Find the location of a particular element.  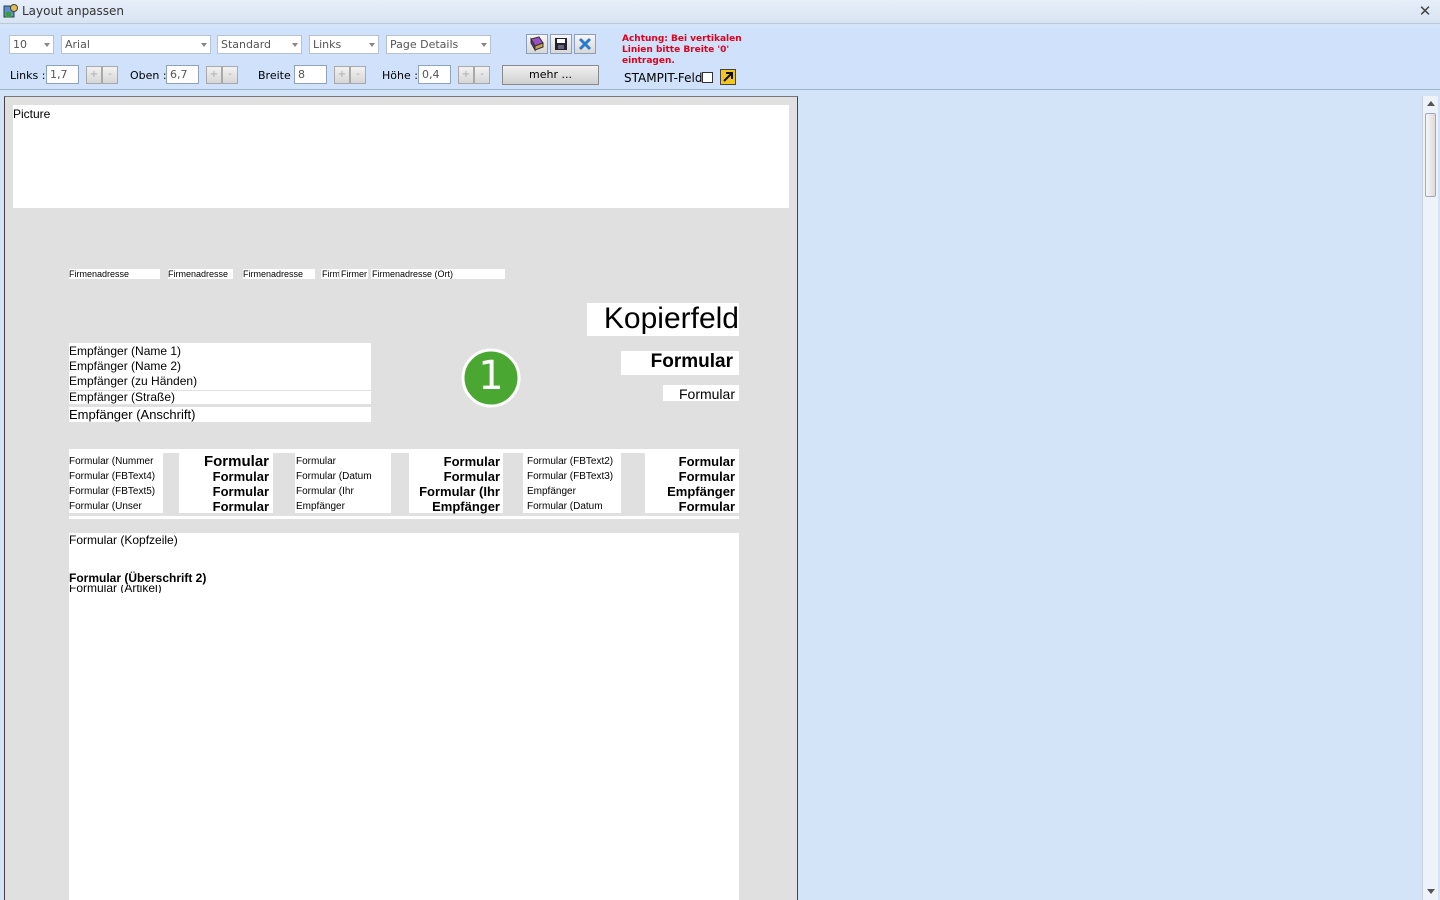

scroll-up-icon is located at coordinates (1431, 103).